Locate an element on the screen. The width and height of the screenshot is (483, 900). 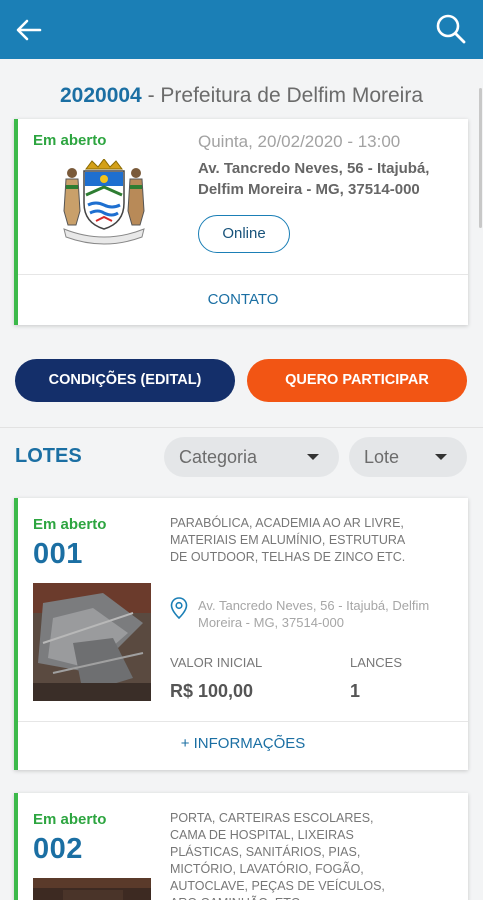
contact-button: CONTATO is located at coordinates (243, 299).